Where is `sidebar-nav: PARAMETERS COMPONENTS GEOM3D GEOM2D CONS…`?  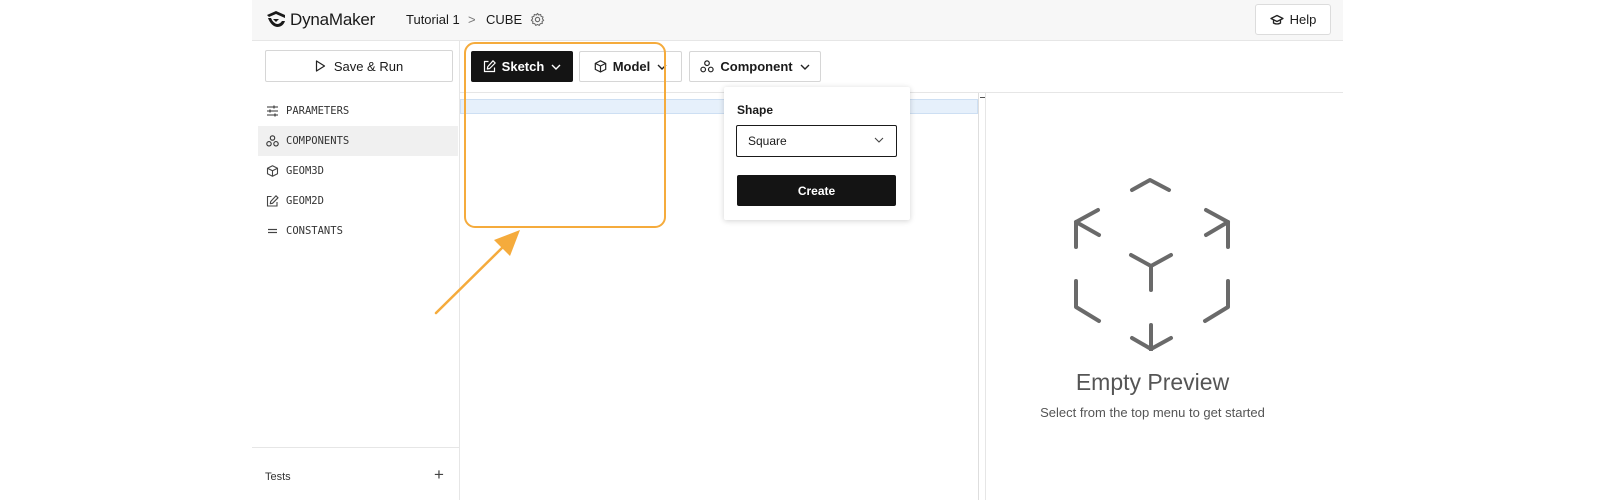 sidebar-nav: PARAMETERS COMPONENTS GEOM3D GEOM2D CONS… is located at coordinates (358, 171).